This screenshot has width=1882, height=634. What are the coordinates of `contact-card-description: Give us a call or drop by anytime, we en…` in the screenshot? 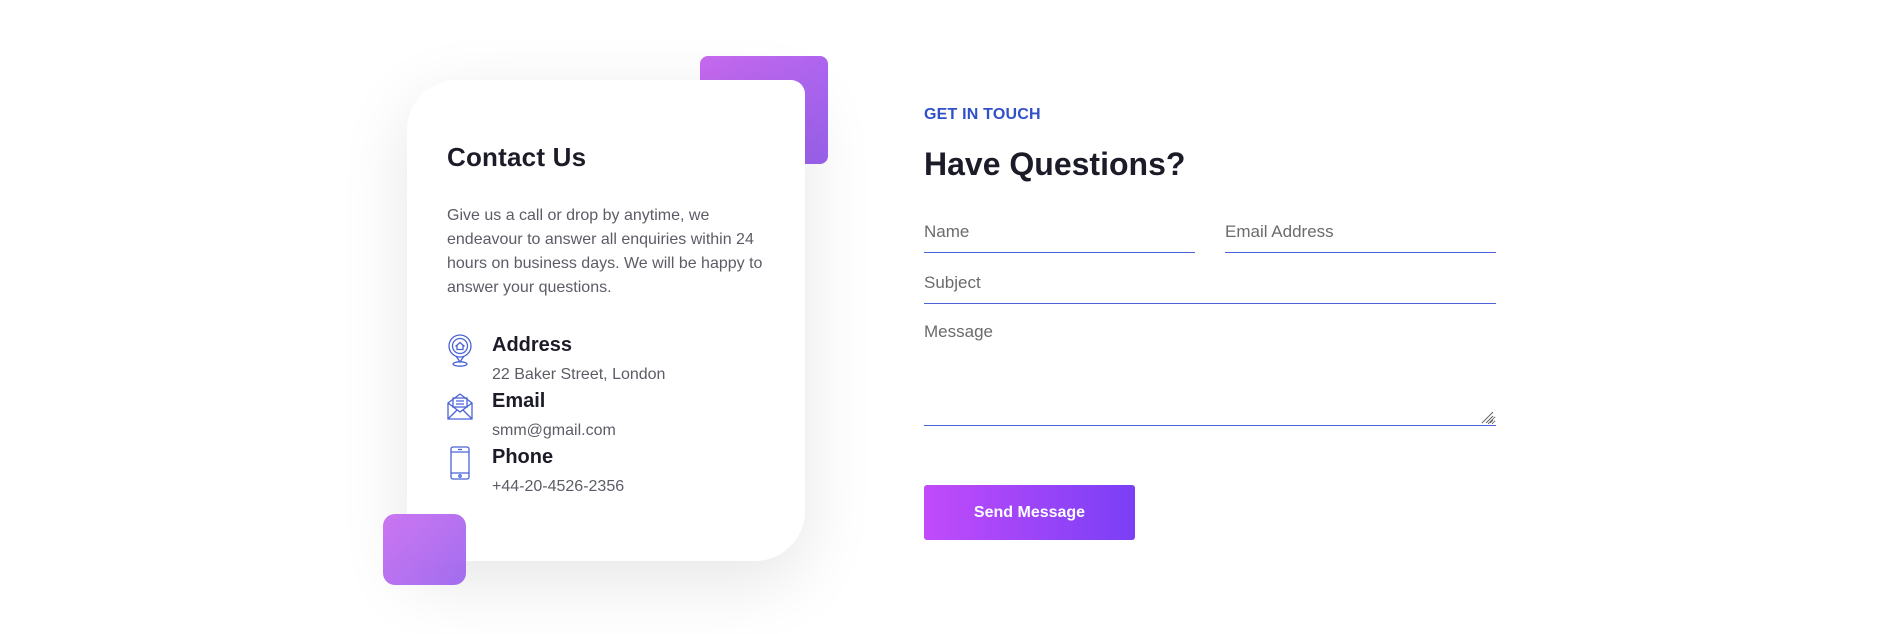 It's located at (605, 251).